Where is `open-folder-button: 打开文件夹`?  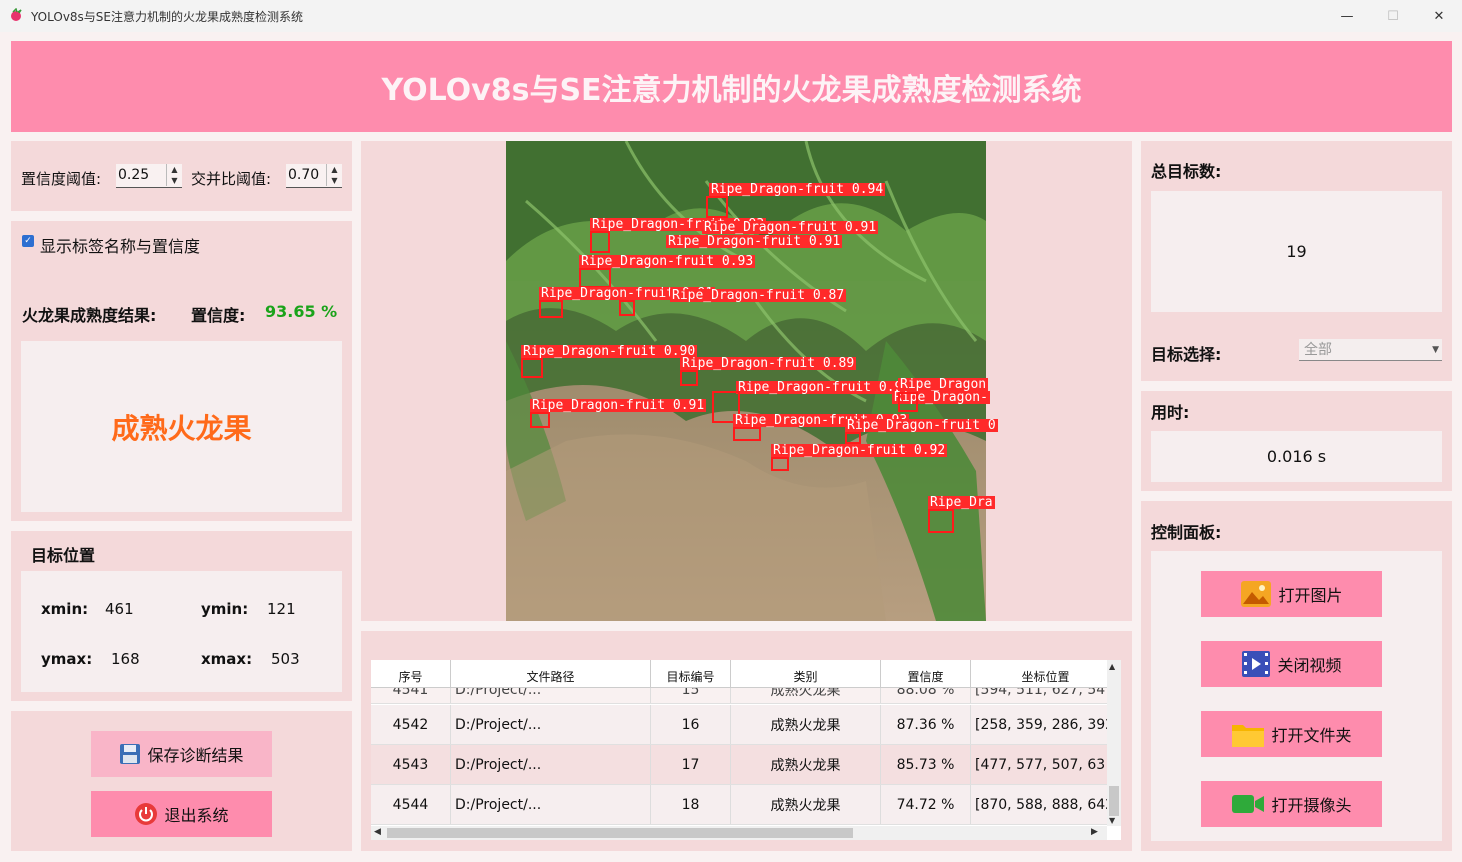
open-folder-button: 打开文件夹 is located at coordinates (1291, 734).